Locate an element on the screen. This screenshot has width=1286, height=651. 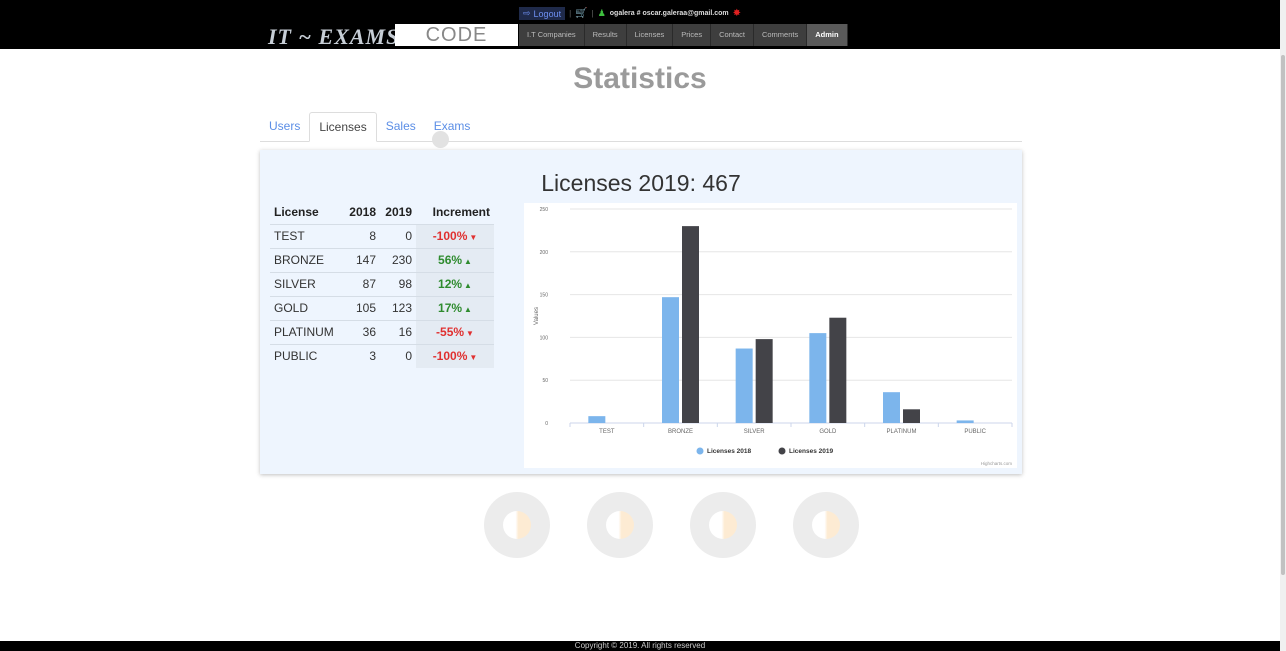
increment-cell: 56% ▲ is located at coordinates (455, 259).